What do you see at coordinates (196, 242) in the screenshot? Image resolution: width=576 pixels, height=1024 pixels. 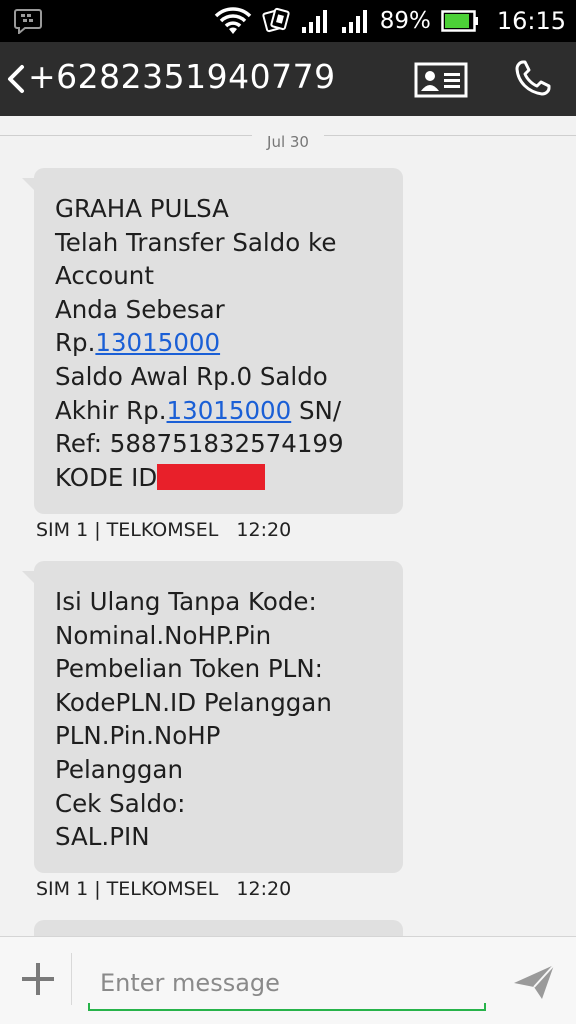 I see `message-line: Telah Transfer Saldo ke` at bounding box center [196, 242].